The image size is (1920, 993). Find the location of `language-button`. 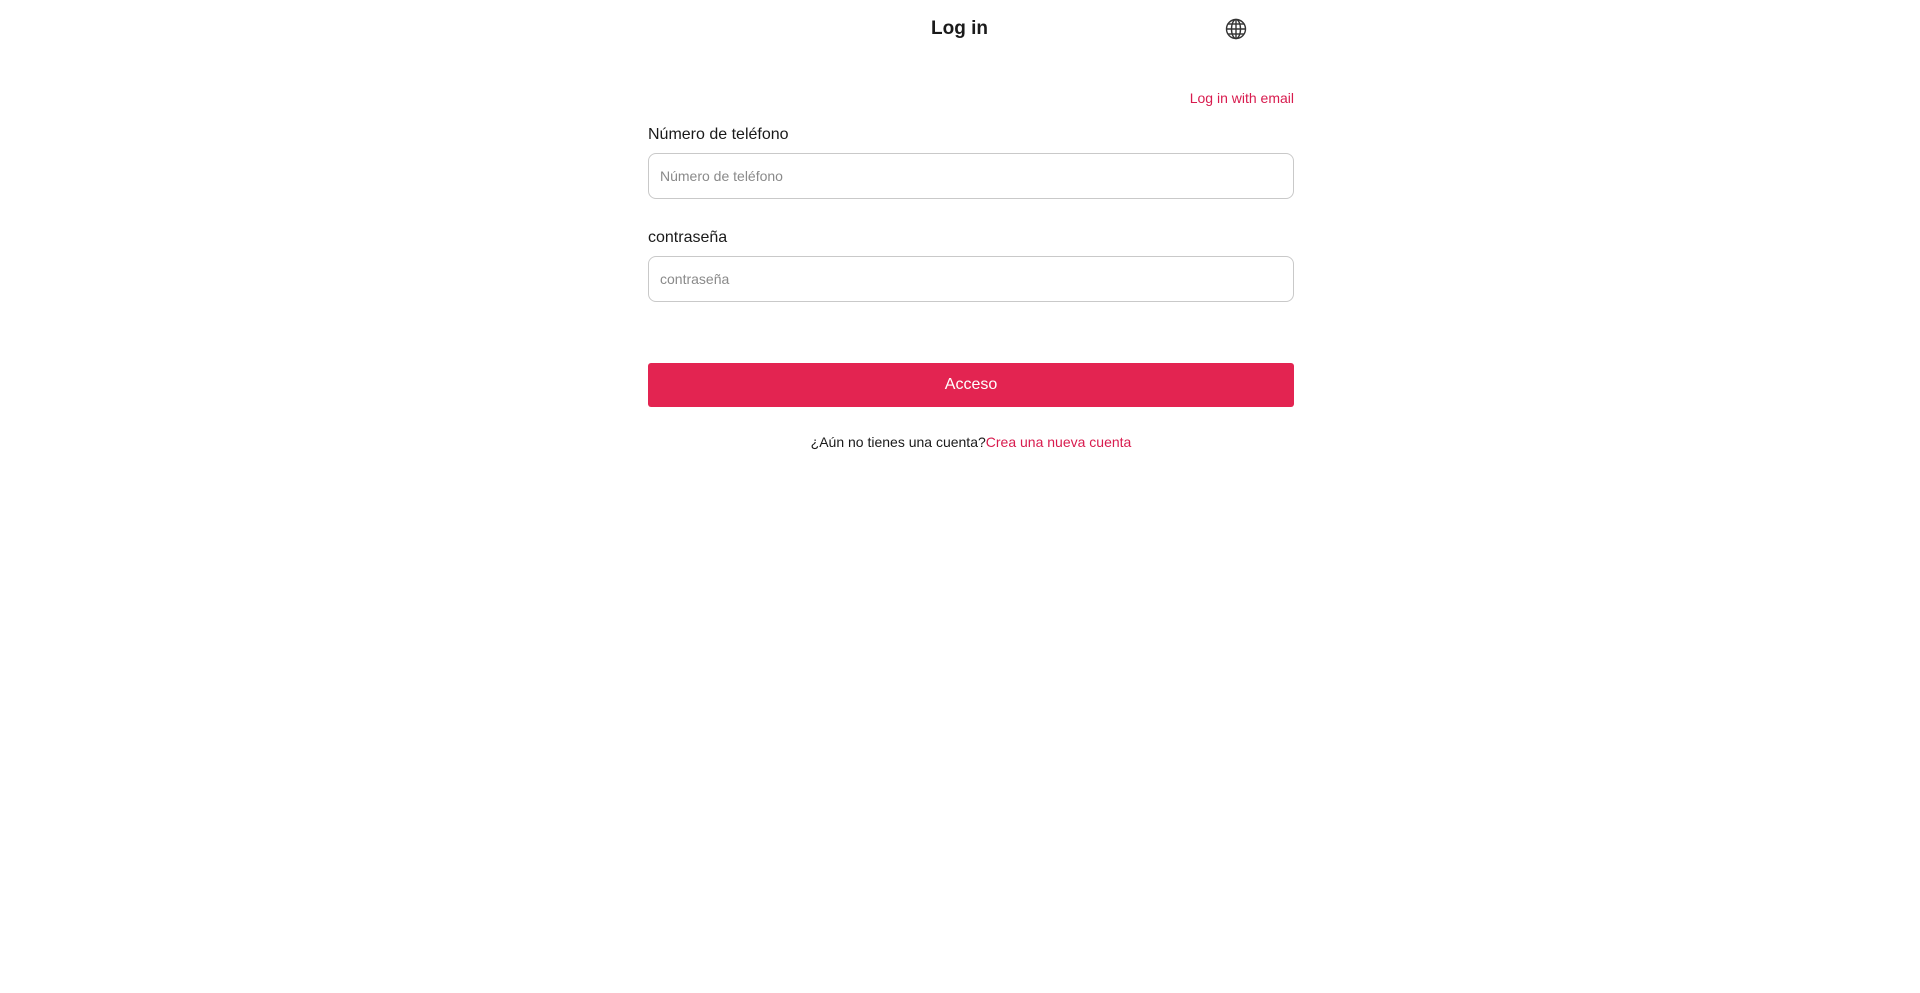

language-button is located at coordinates (1236, 29).